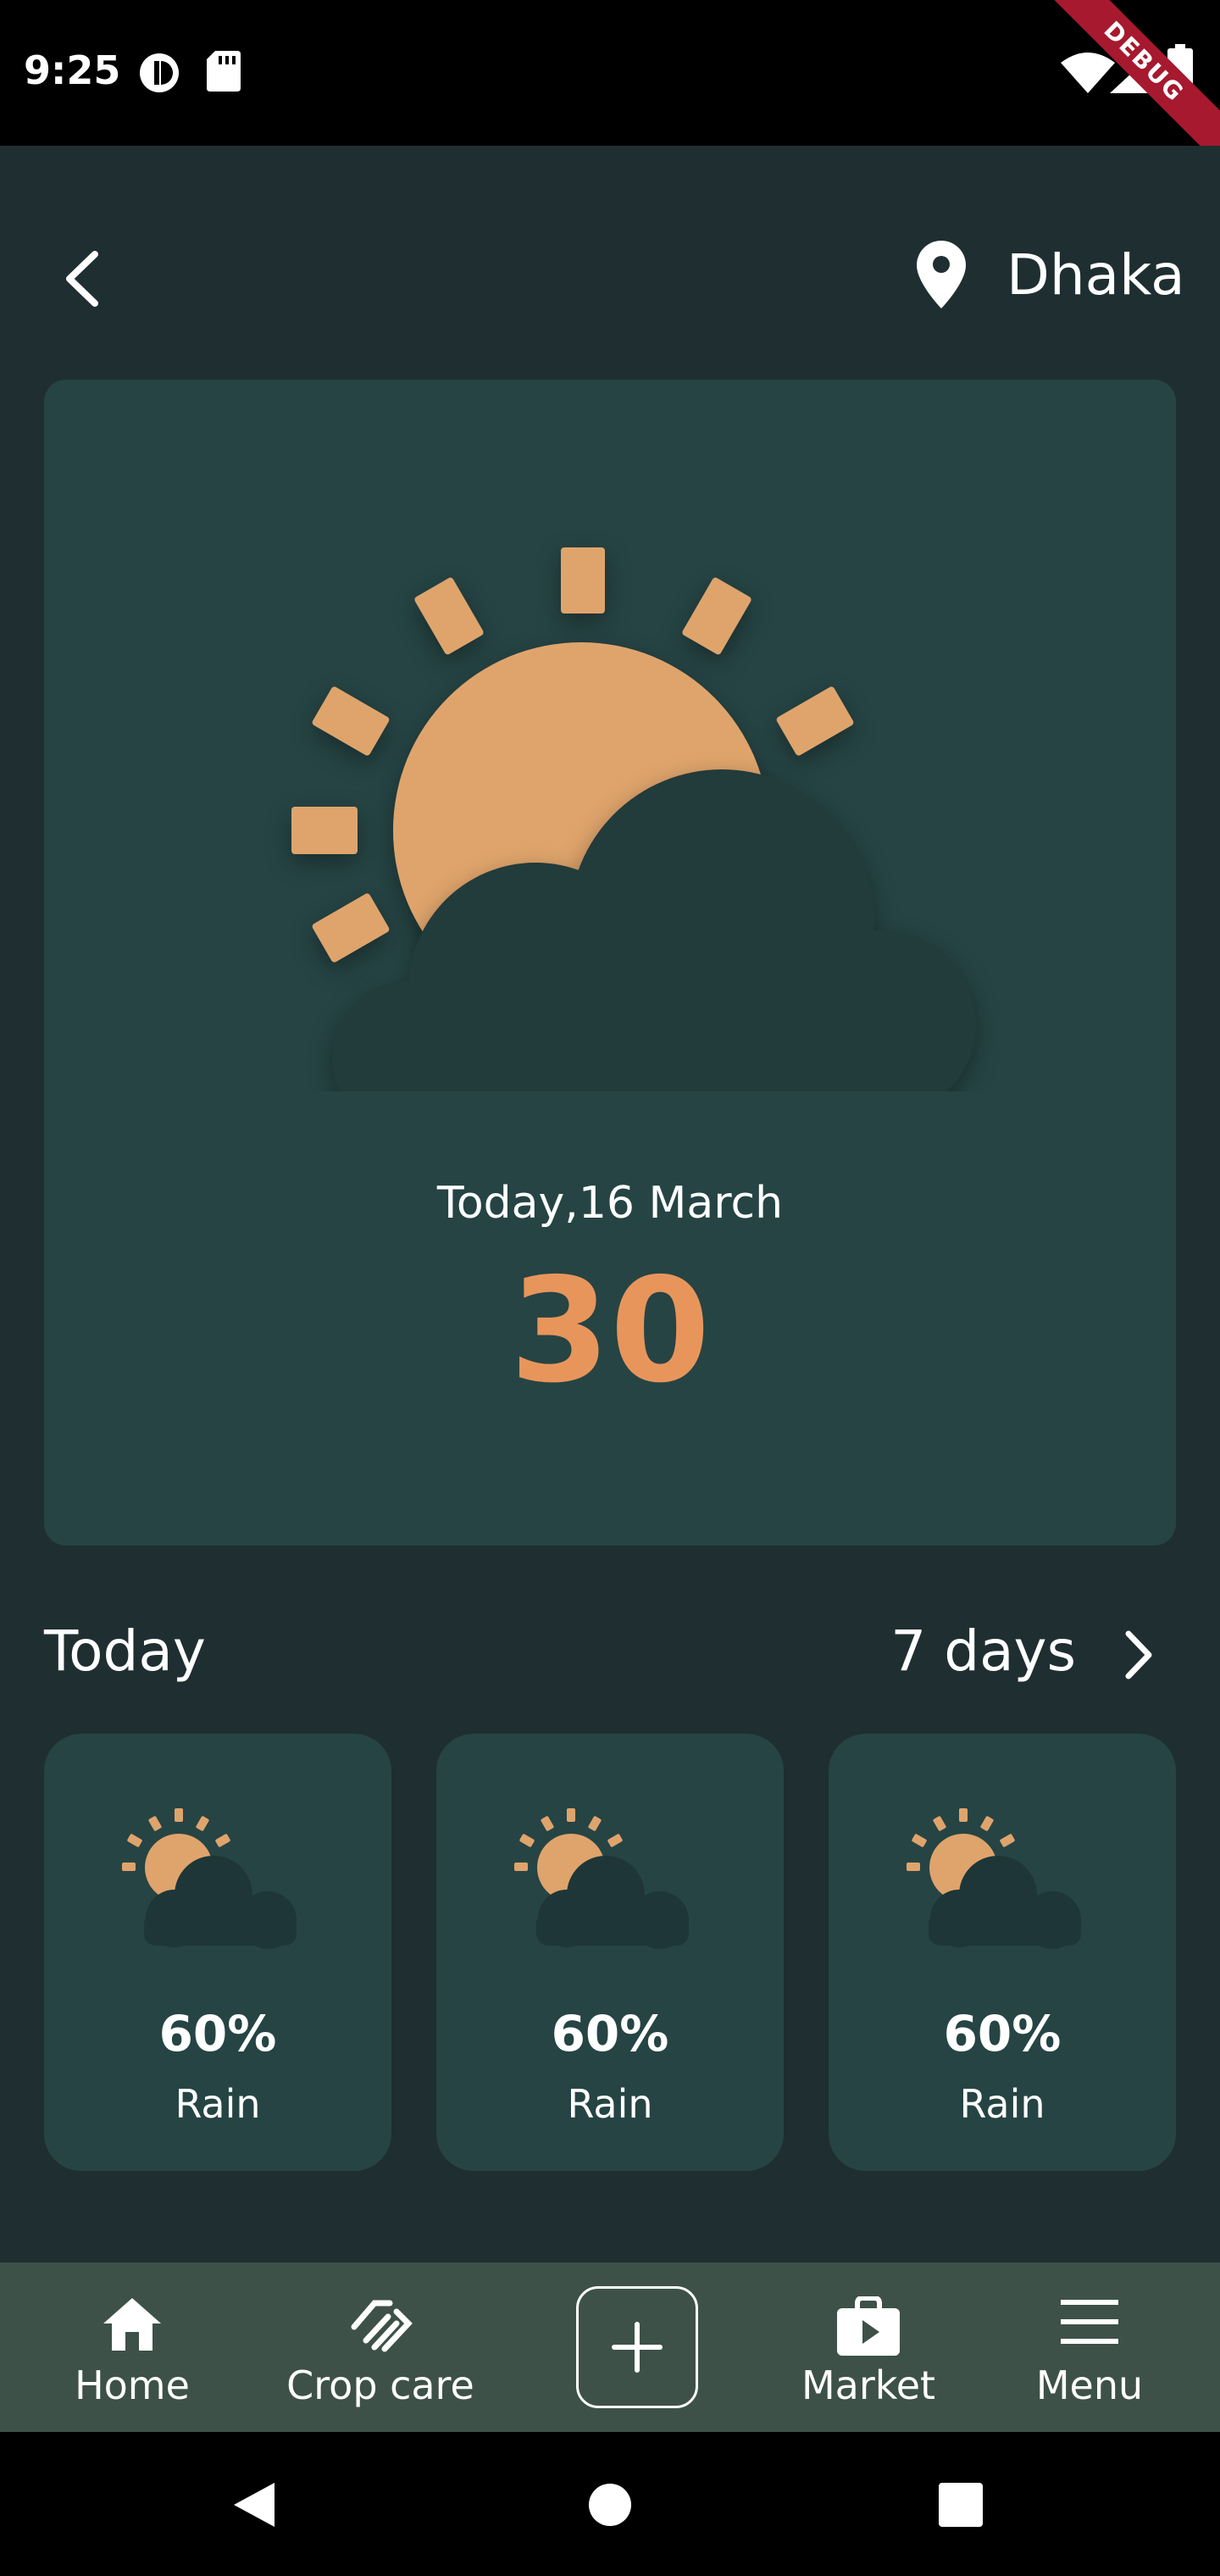 This screenshot has height=2576, width=1220. Describe the element at coordinates (1138, 1655) in the screenshot. I see `chevron-right-icon` at that location.